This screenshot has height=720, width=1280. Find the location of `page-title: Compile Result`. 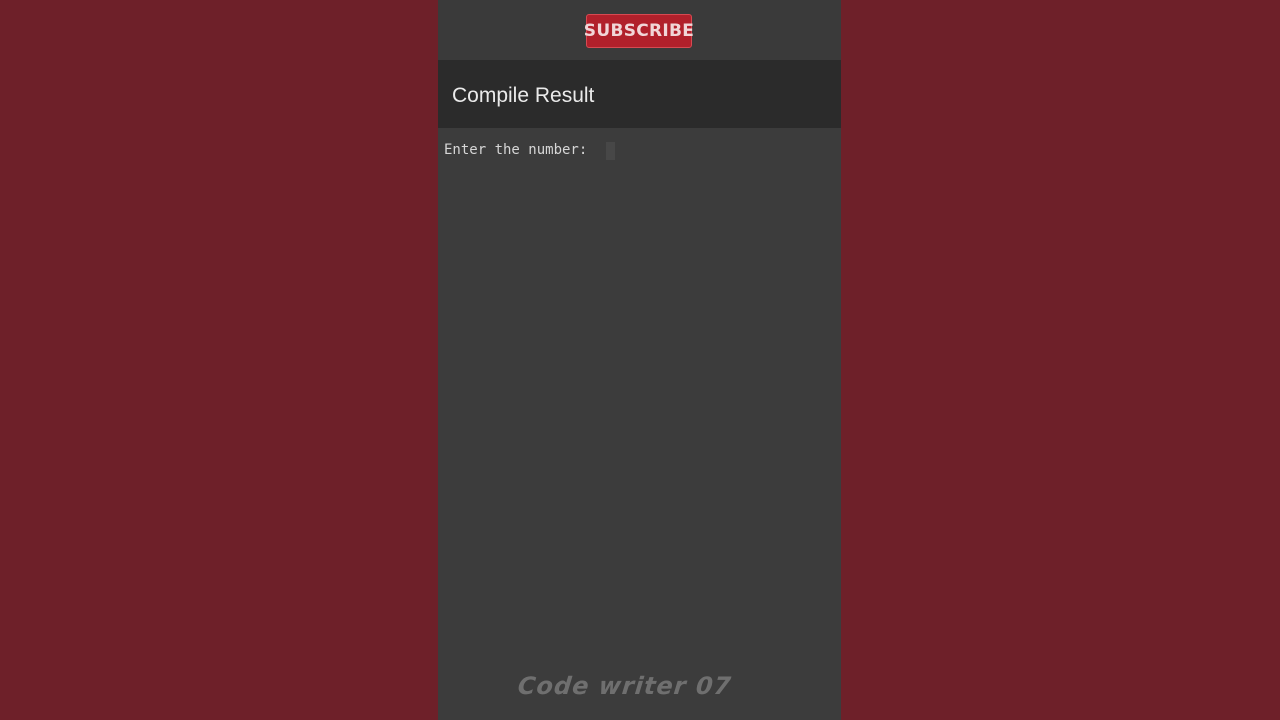

page-title: Compile Result is located at coordinates (523, 95).